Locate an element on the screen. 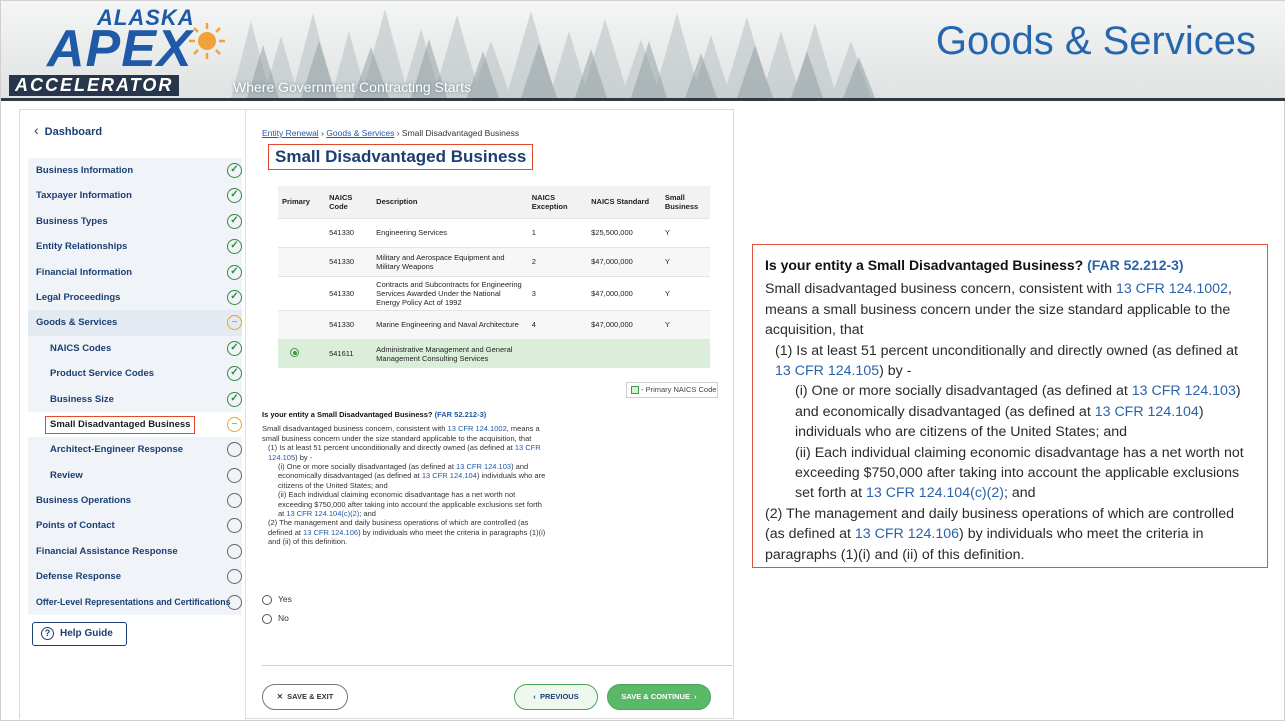 The height and width of the screenshot is (721, 1285). cfr-link: 13 CFR 124.105 is located at coordinates (827, 371).